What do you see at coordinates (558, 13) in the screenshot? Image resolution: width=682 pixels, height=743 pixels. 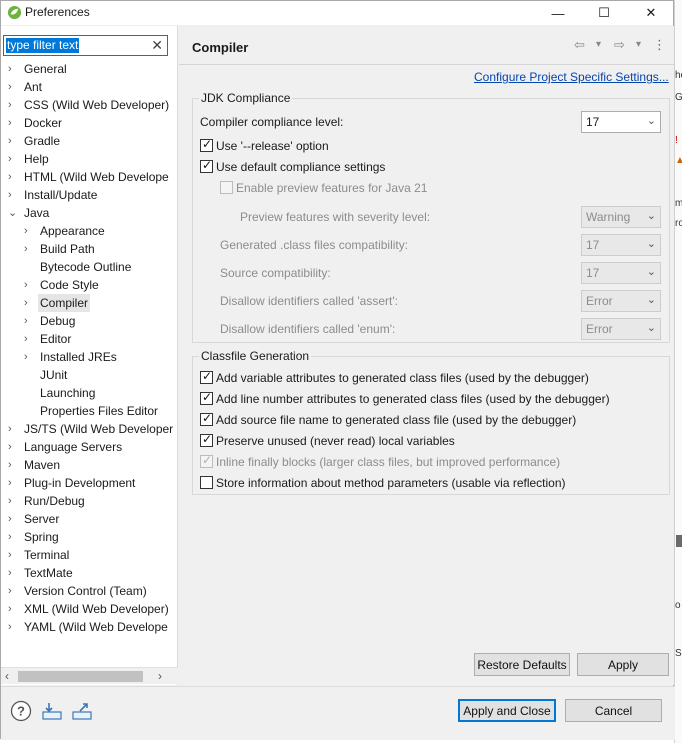 I see `minimize-button: —` at bounding box center [558, 13].